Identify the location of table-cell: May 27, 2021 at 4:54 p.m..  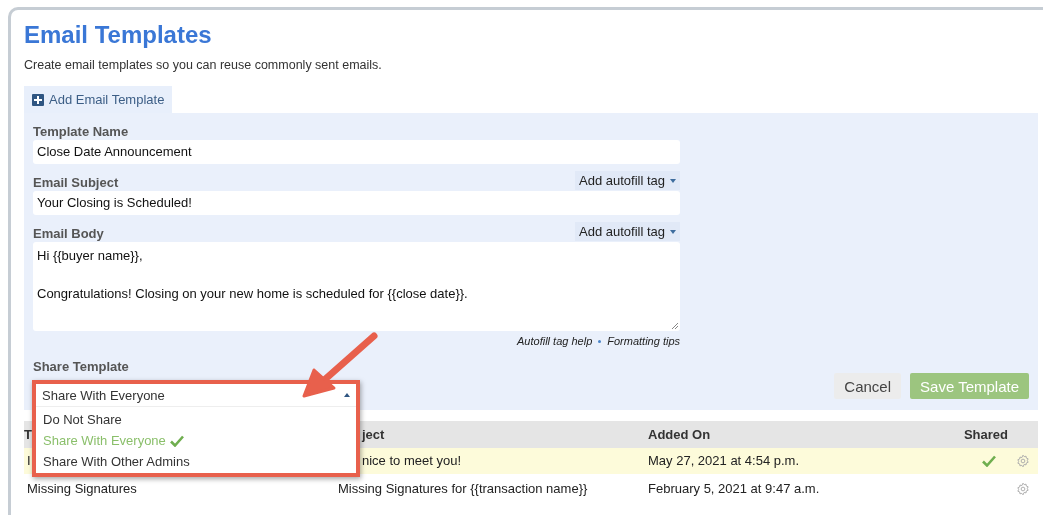
(724, 461).